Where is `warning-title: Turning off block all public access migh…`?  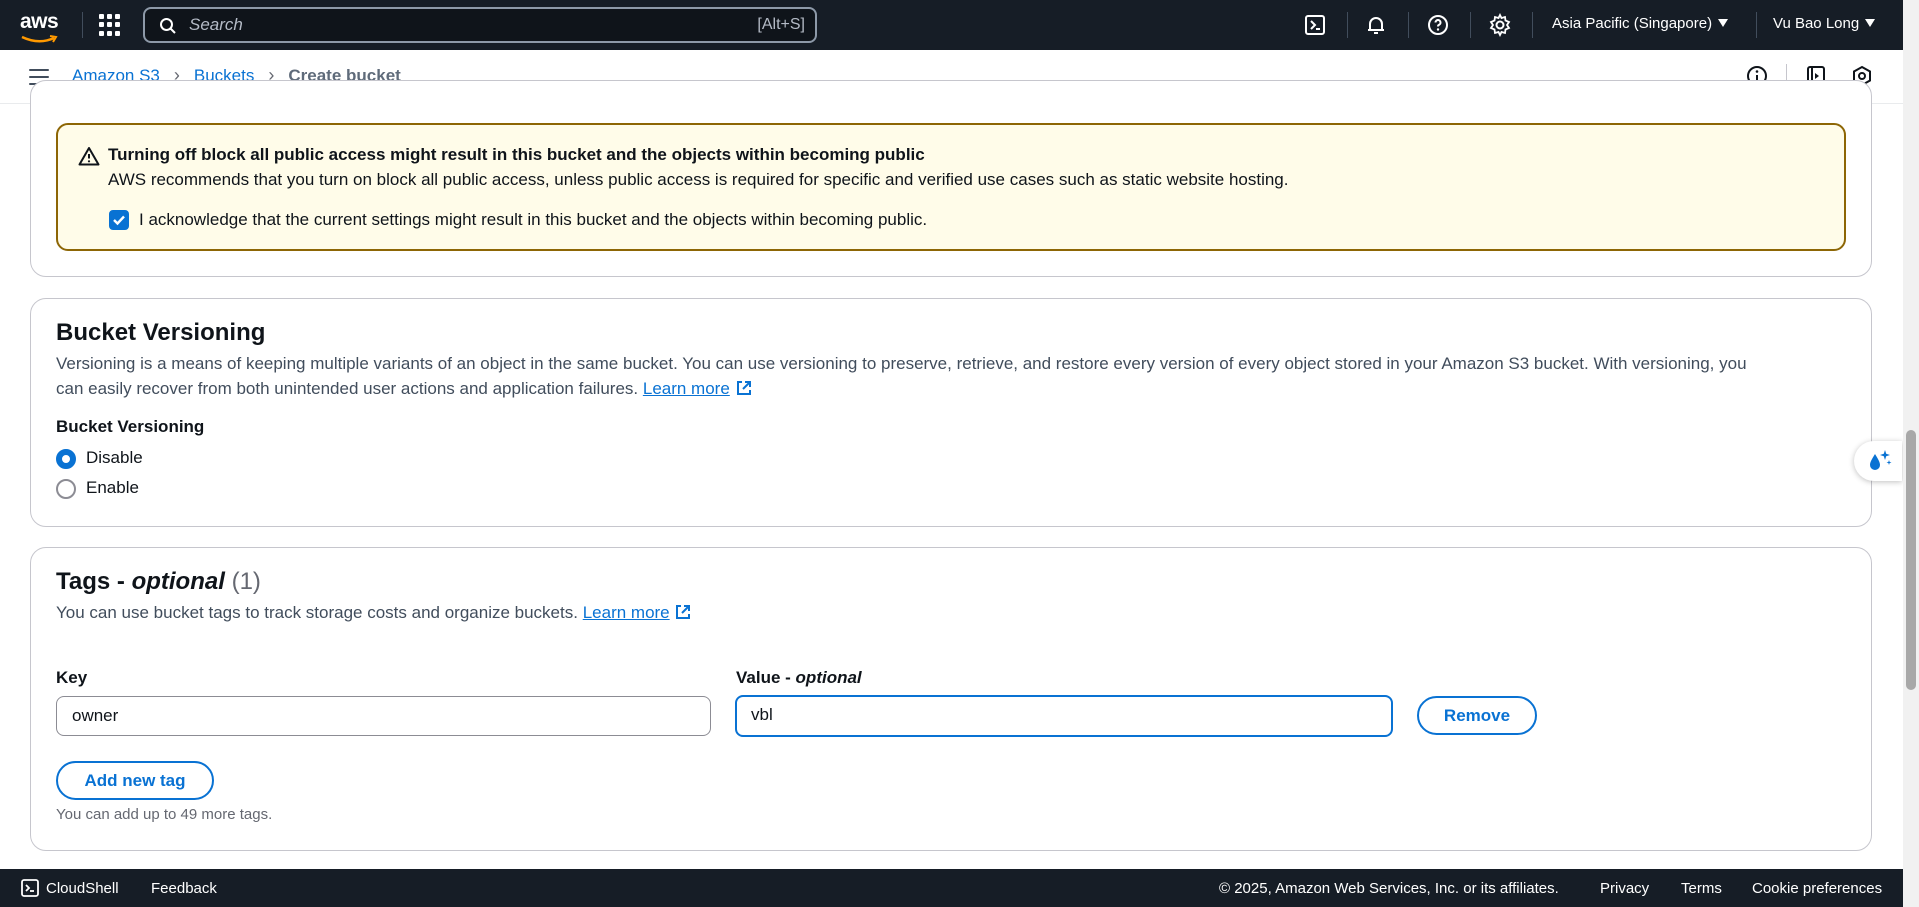
warning-title: Turning off block all public access migh… is located at coordinates (516, 154).